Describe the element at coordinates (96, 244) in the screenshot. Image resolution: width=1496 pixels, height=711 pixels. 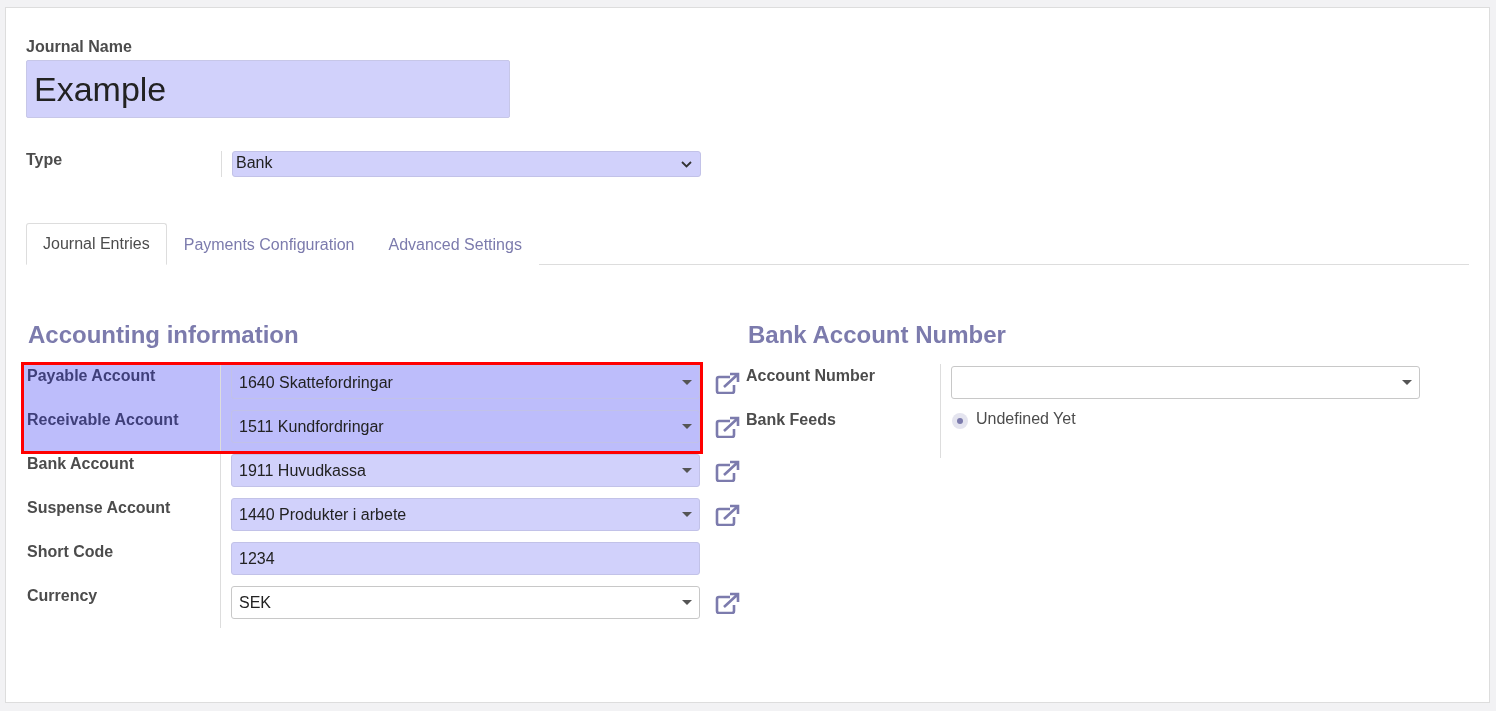
I see `tab: Journal Entries` at that location.